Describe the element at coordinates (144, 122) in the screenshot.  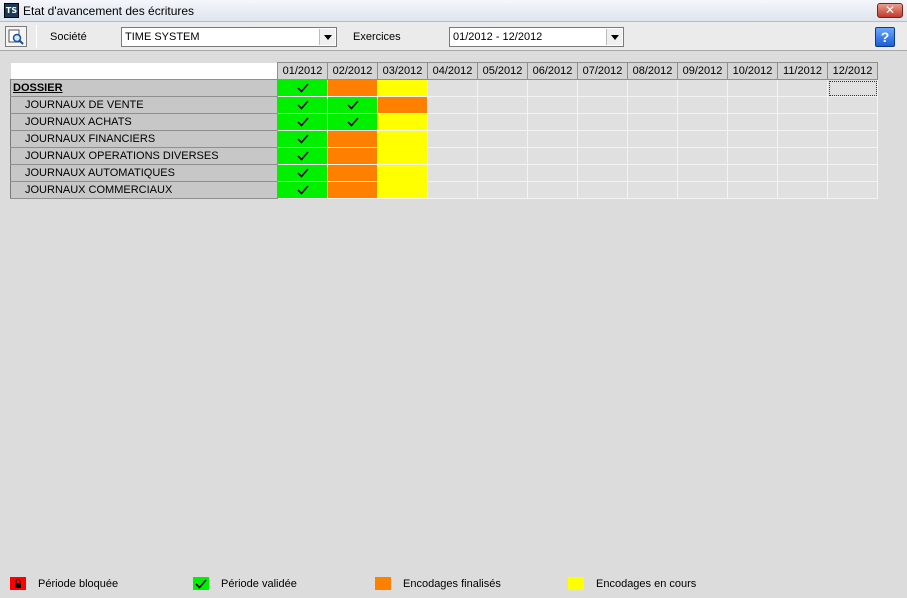
I see `row-label: JOURNAUX ACHATS` at that location.